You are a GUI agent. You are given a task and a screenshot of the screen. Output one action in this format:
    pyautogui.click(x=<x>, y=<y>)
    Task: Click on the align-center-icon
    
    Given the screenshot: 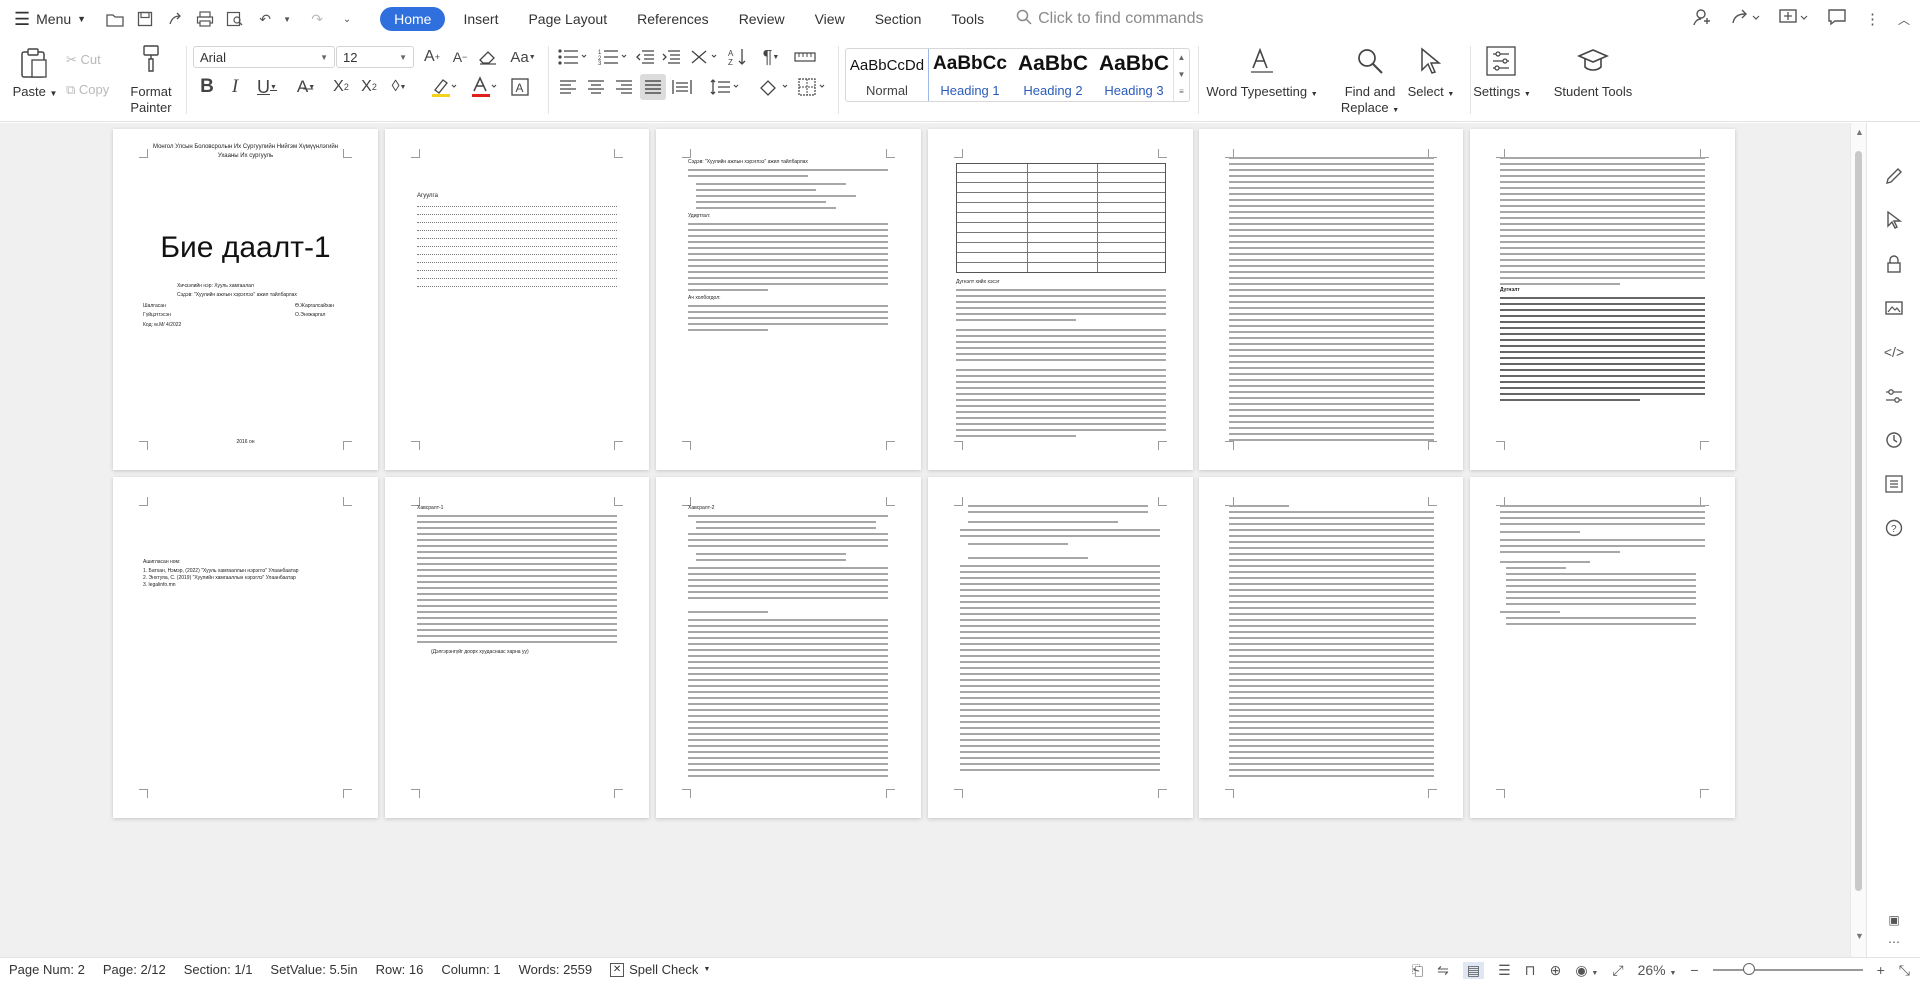 What is the action you would take?
    pyautogui.click(x=596, y=87)
    